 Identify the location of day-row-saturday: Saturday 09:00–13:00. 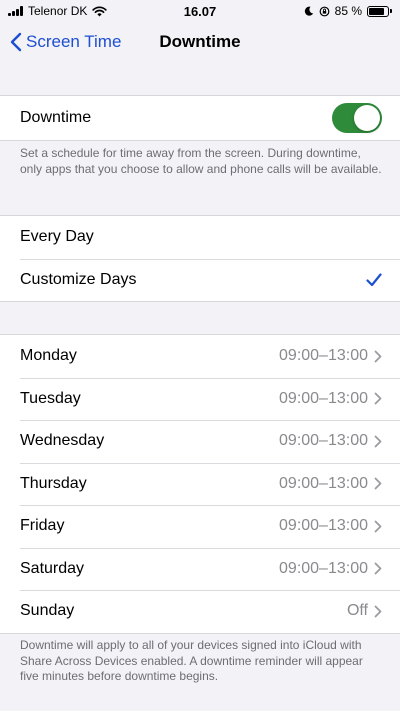
(200, 569).